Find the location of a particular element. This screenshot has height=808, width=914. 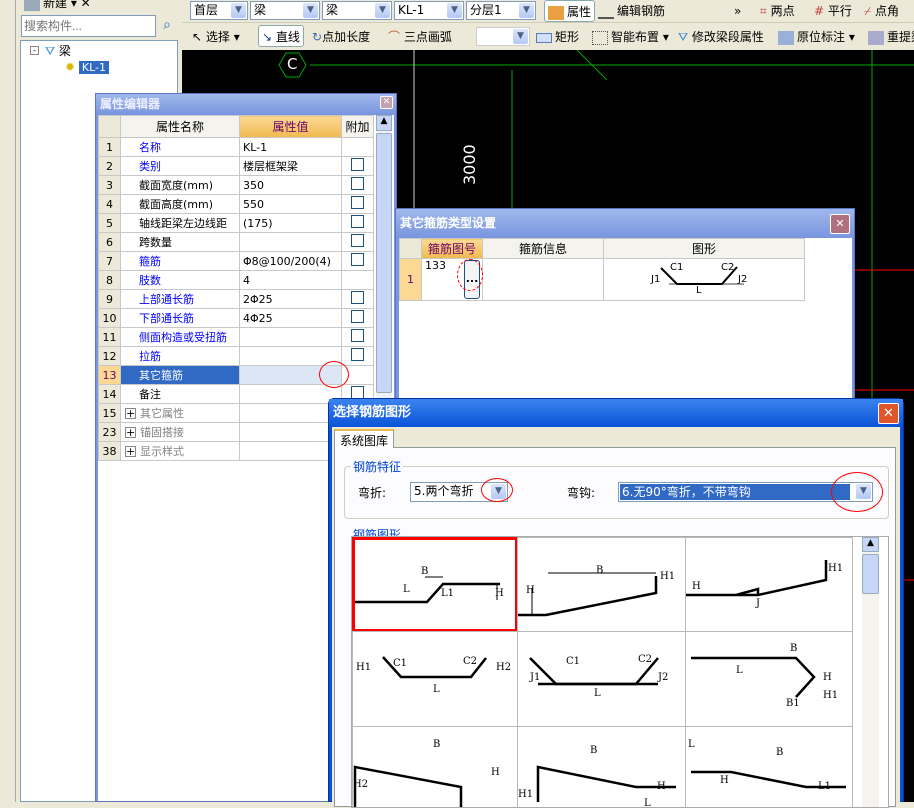

property-row: 3 截面宽度(mm) 350 is located at coordinates (236, 185).